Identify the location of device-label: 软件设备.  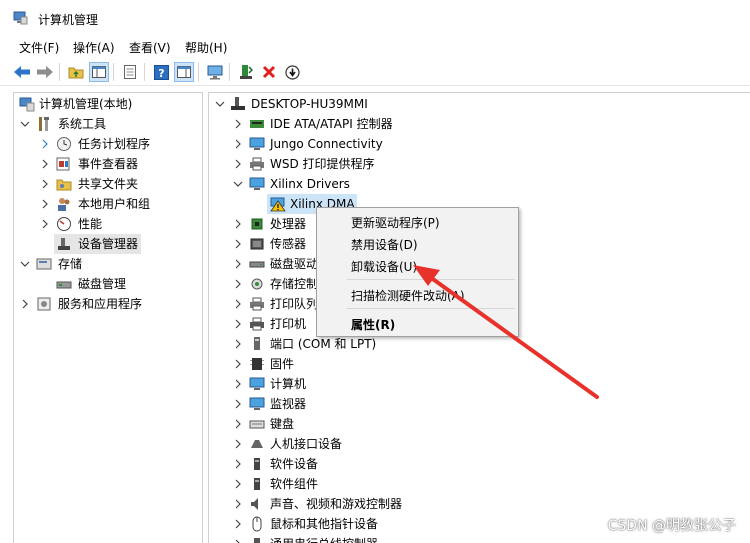
(294, 464).